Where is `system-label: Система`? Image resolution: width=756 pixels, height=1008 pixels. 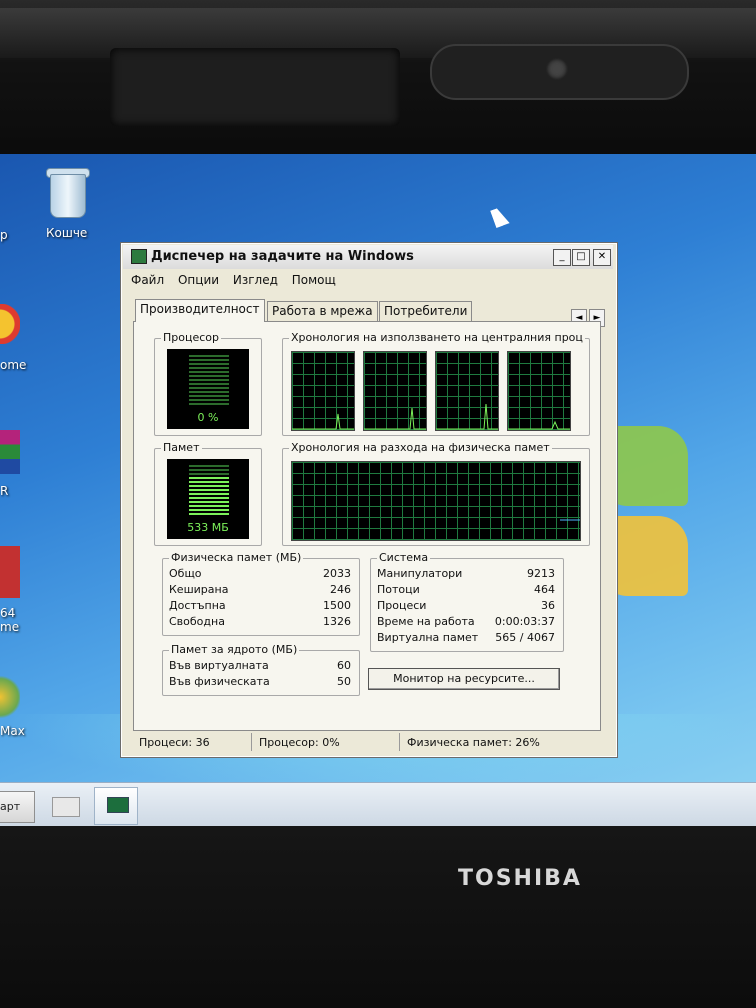 system-label: Система is located at coordinates (404, 557).